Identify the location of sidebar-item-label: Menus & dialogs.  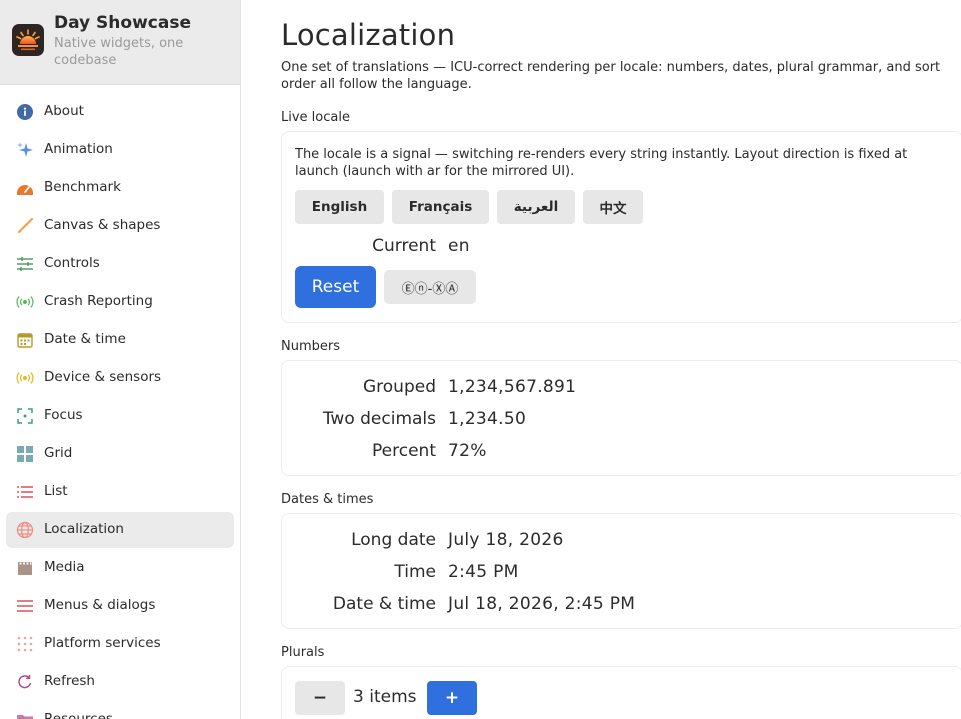
(100, 605).